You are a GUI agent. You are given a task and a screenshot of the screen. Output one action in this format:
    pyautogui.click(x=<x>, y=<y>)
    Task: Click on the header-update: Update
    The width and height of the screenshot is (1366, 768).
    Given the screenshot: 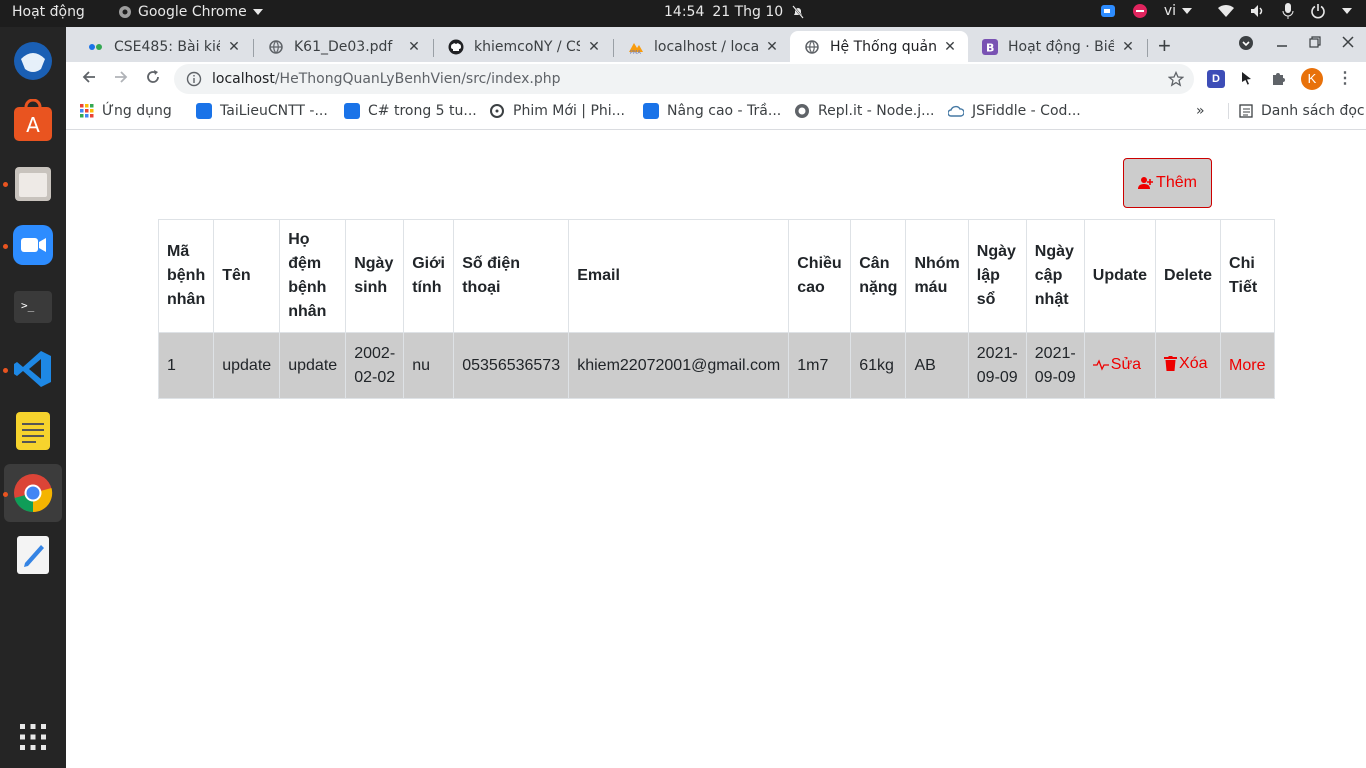 What is the action you would take?
    pyautogui.click(x=1120, y=276)
    